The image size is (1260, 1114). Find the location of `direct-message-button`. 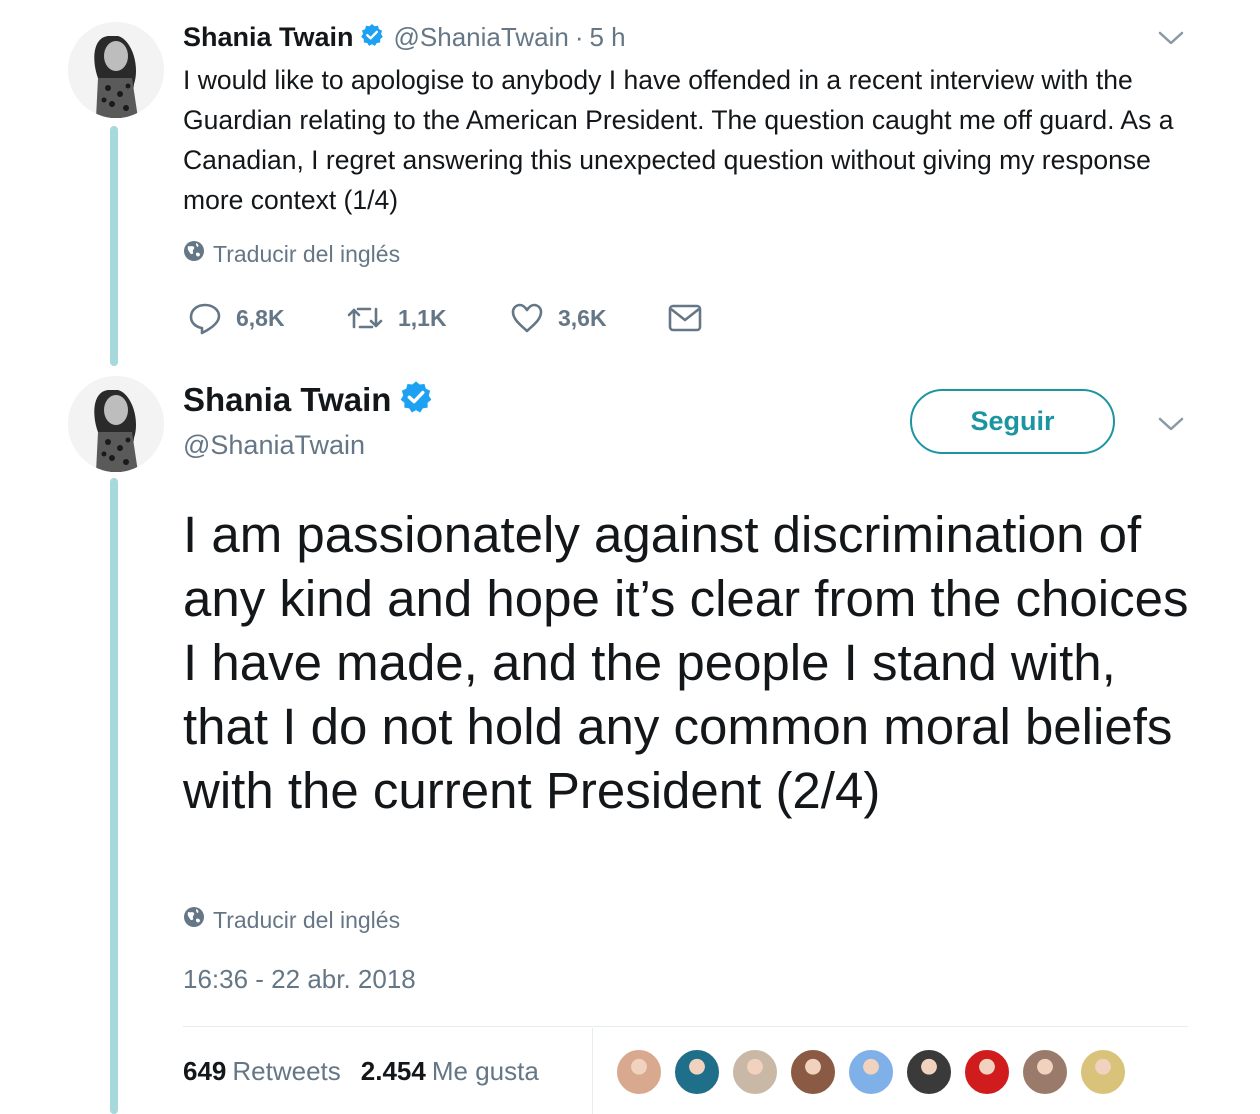

direct-message-button is located at coordinates (692, 318).